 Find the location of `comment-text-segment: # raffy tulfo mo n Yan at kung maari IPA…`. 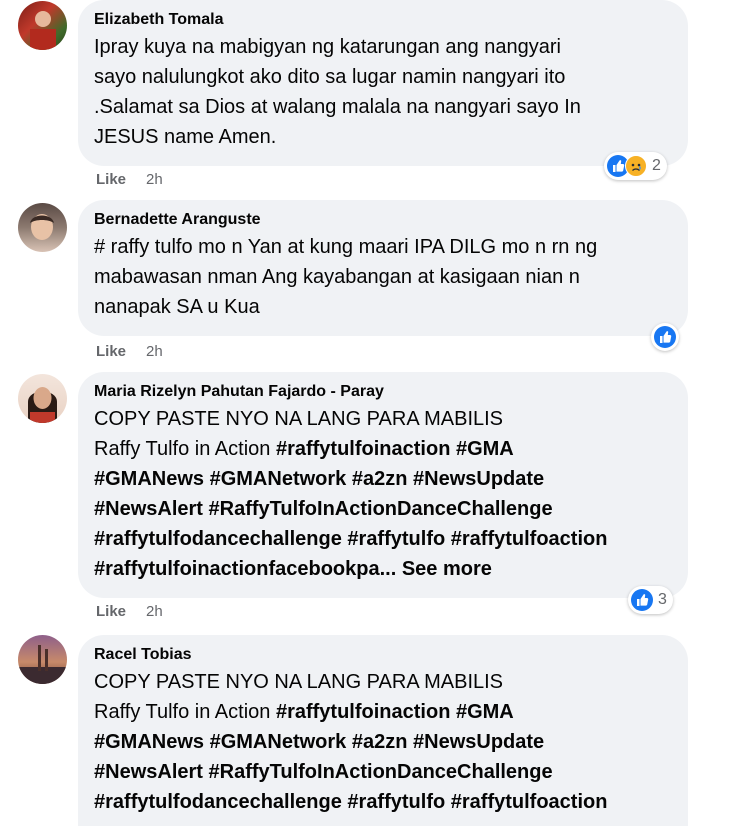

comment-text-segment: # raffy tulfo mo n Yan at kung maari IPA… is located at coordinates (346, 247).